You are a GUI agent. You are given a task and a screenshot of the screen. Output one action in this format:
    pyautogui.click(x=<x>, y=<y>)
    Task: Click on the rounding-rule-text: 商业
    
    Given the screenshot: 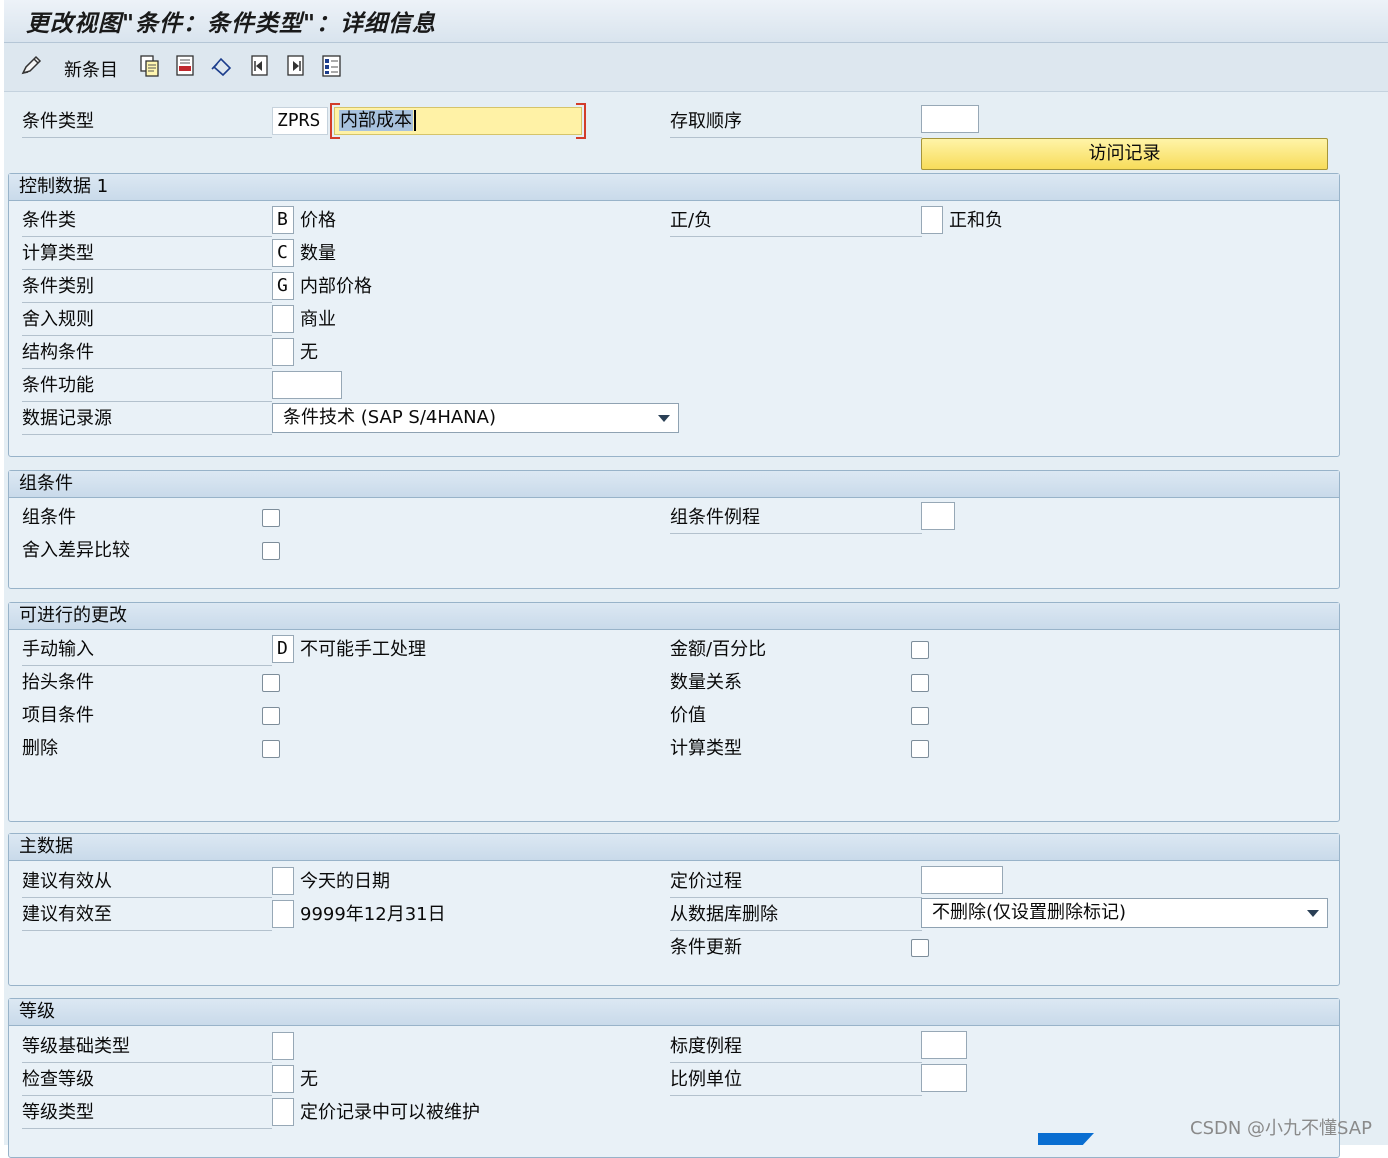 What is the action you would take?
    pyautogui.click(x=318, y=319)
    